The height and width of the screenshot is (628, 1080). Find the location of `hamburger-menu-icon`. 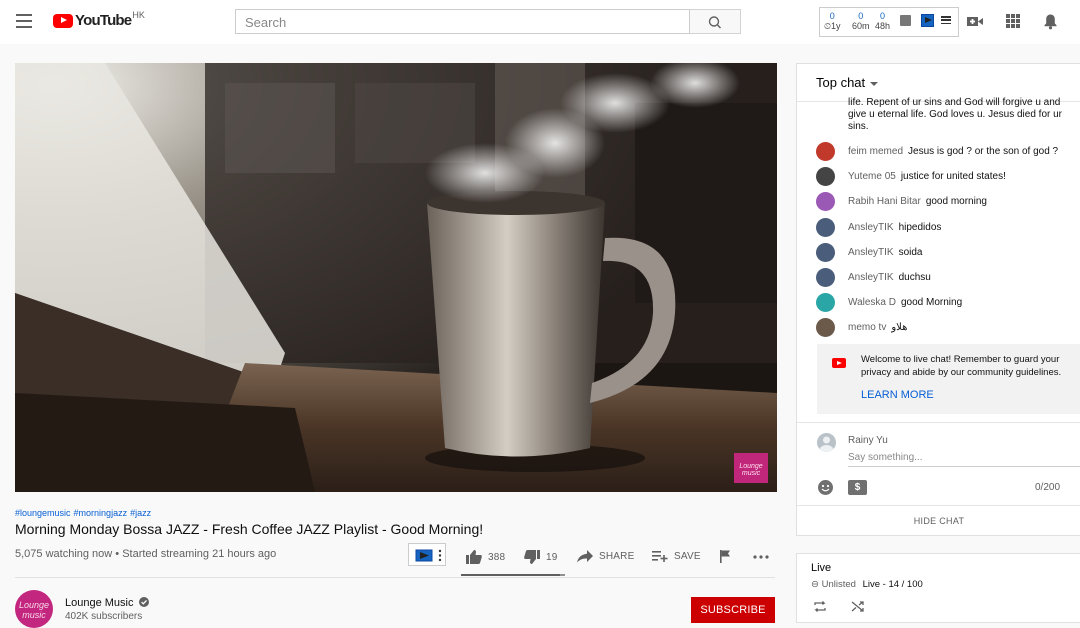

hamburger-menu-icon is located at coordinates (24, 21).